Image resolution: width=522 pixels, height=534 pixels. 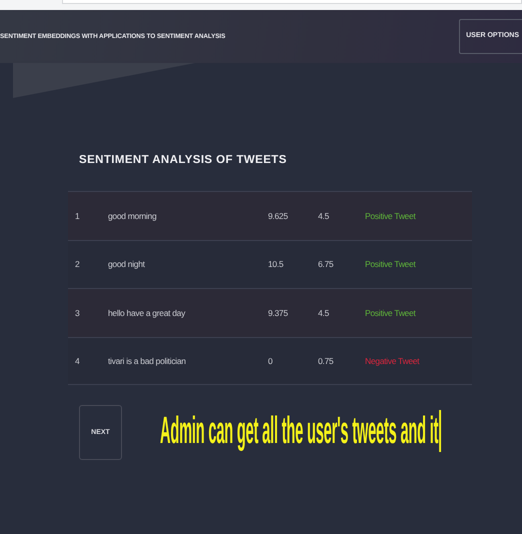 What do you see at coordinates (77, 313) in the screenshot?
I see `row-number: 3` at bounding box center [77, 313].